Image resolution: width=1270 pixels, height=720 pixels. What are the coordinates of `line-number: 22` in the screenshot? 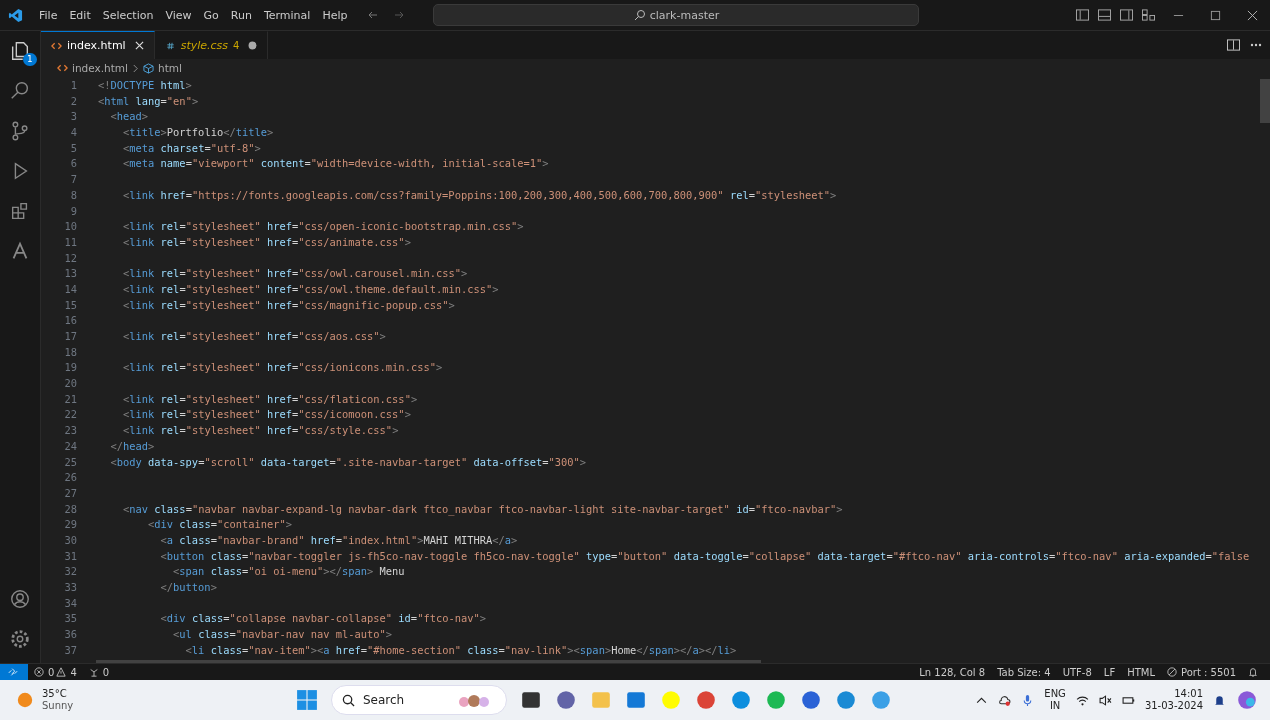 It's located at (70, 415).